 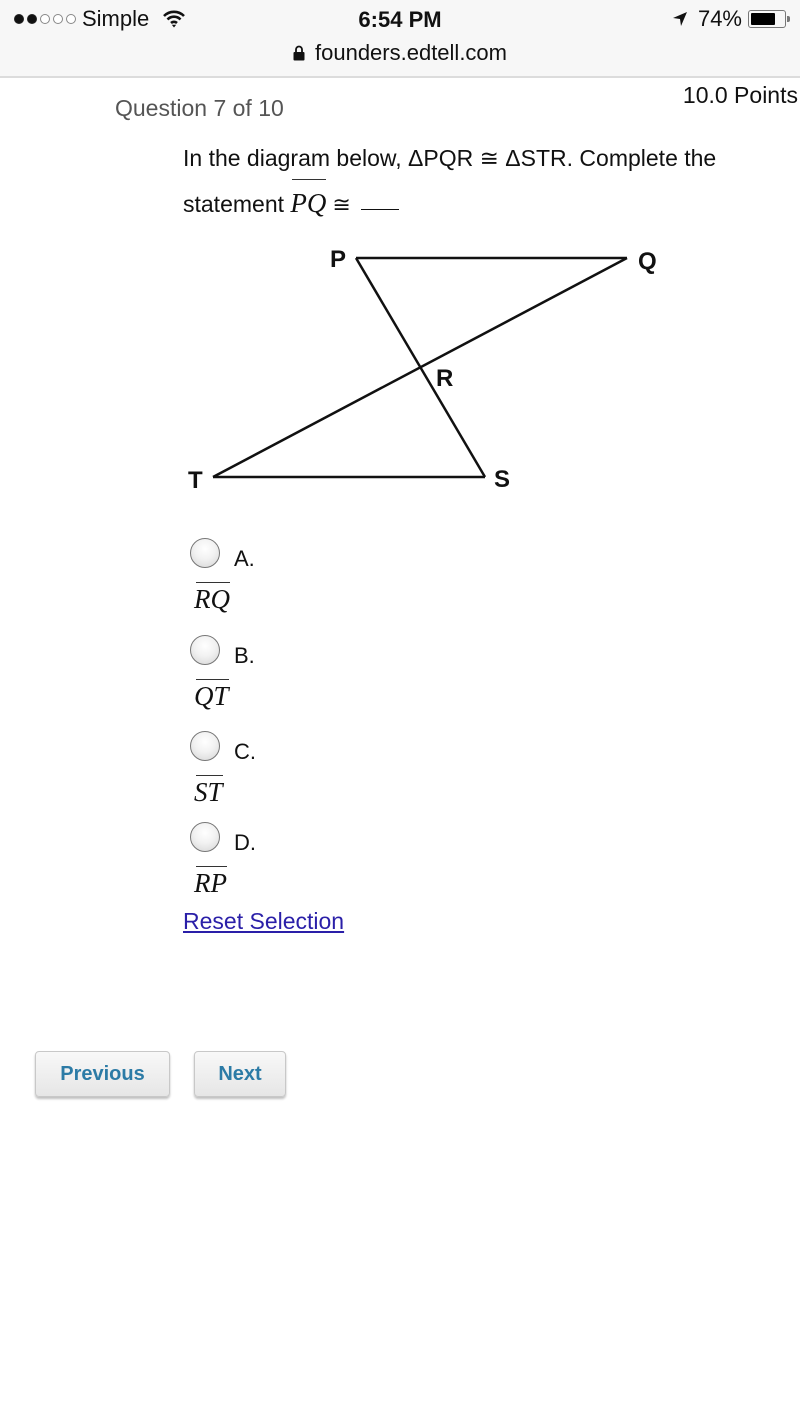 I want to click on question-text-line2: statement PQ ≅, so click(x=483, y=203).